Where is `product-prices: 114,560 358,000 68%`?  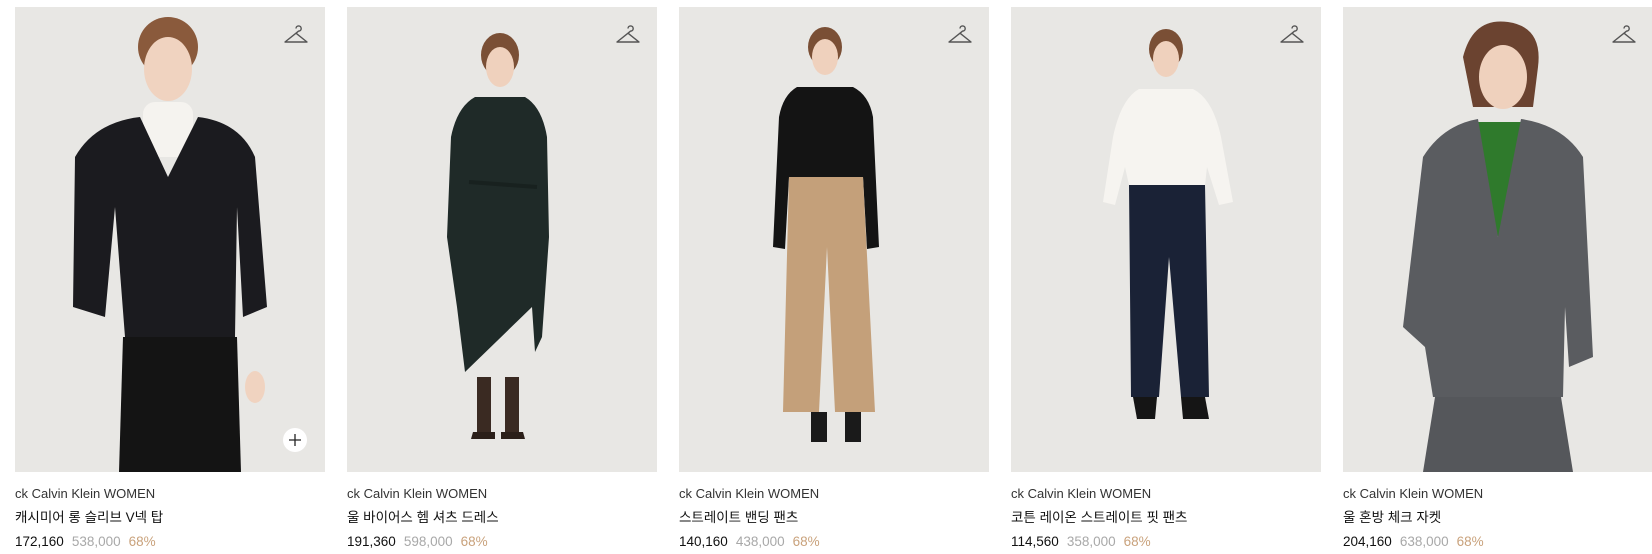
product-prices: 114,560 358,000 68% is located at coordinates (1166, 542).